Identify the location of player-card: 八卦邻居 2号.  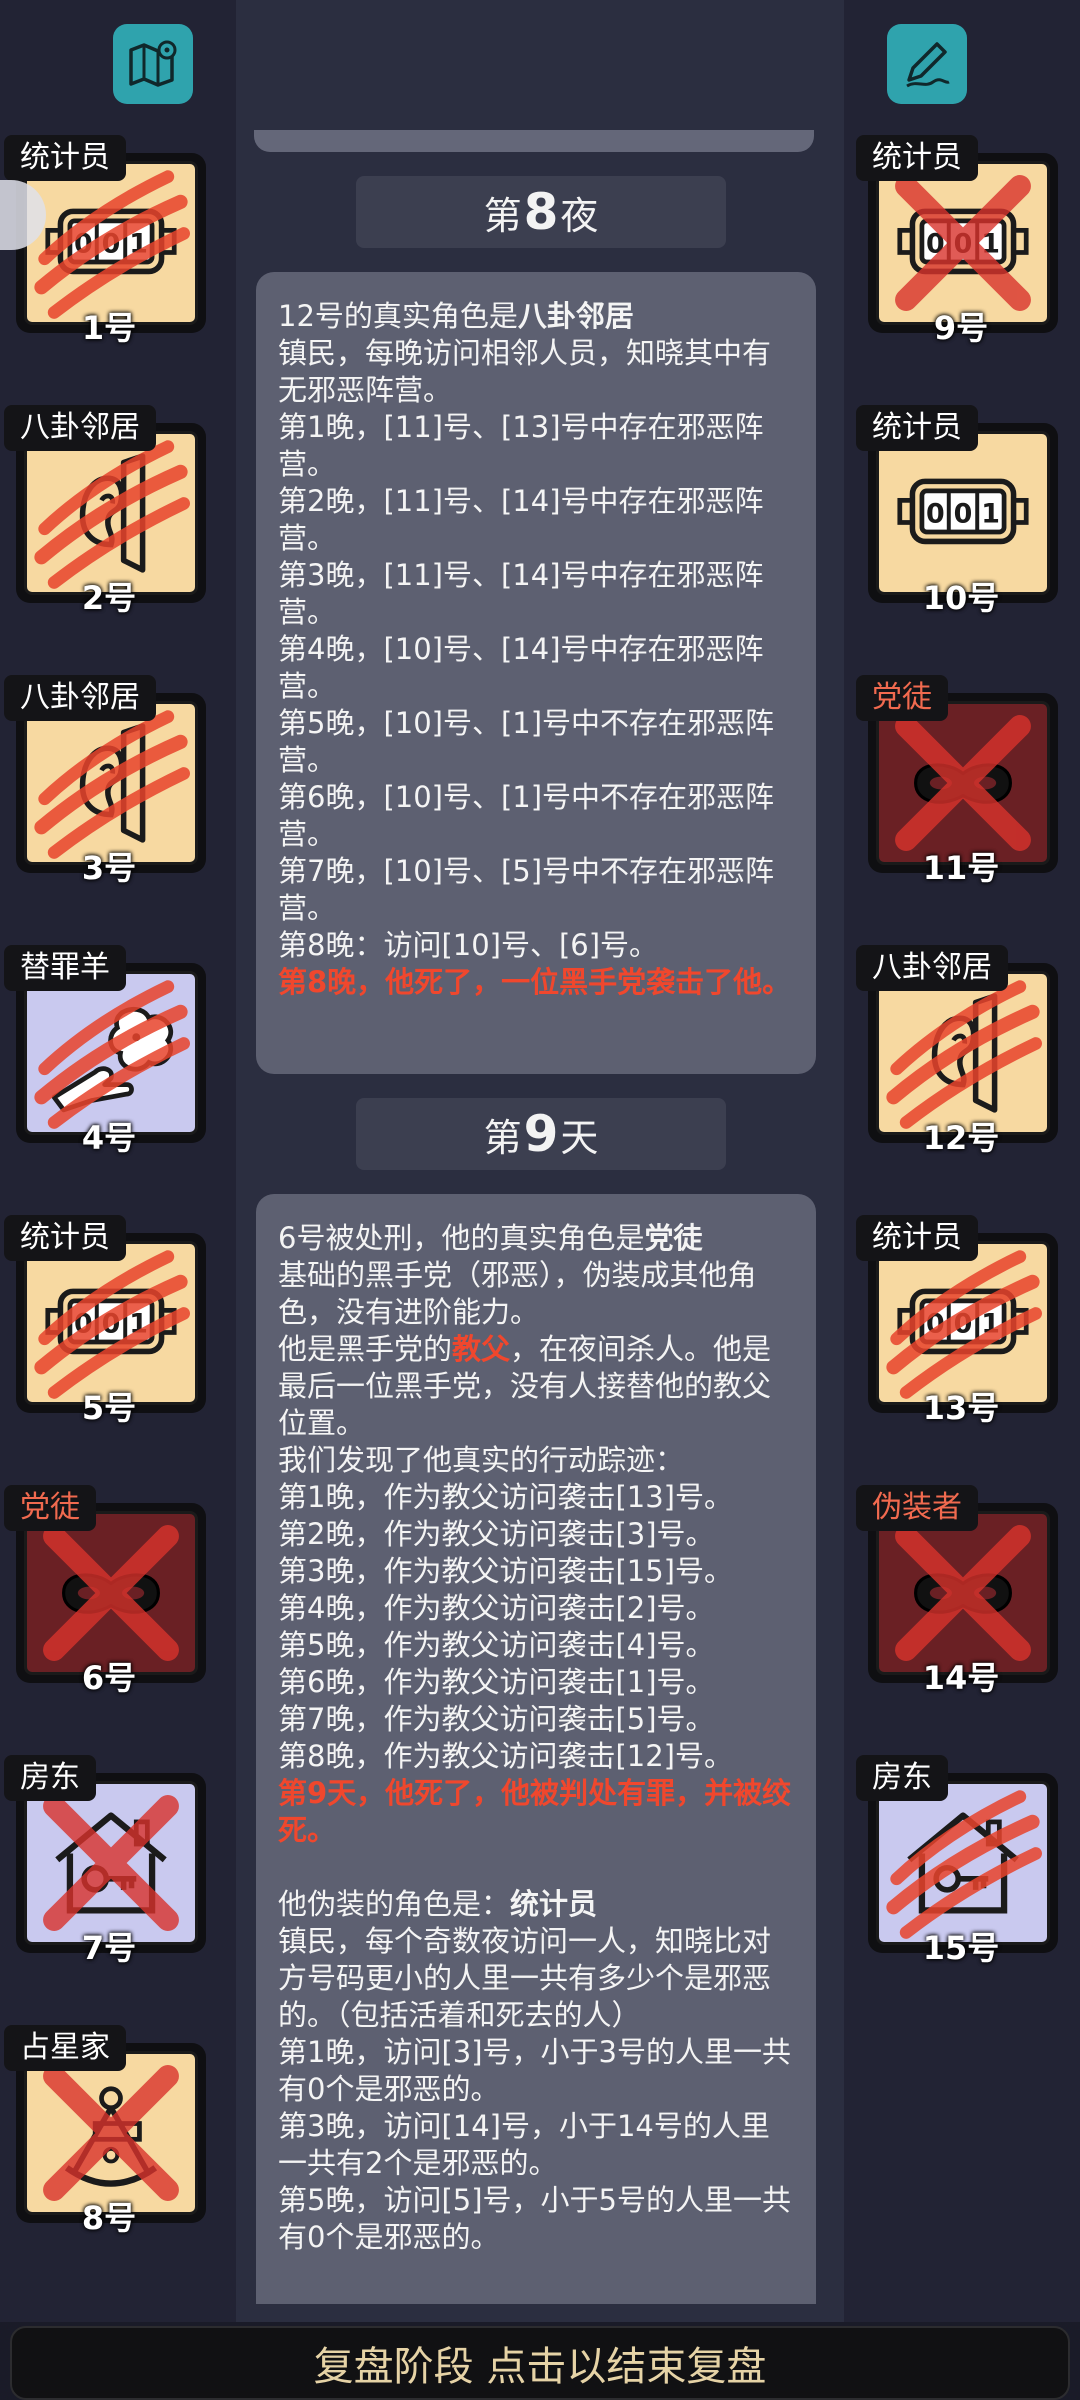
(109, 511).